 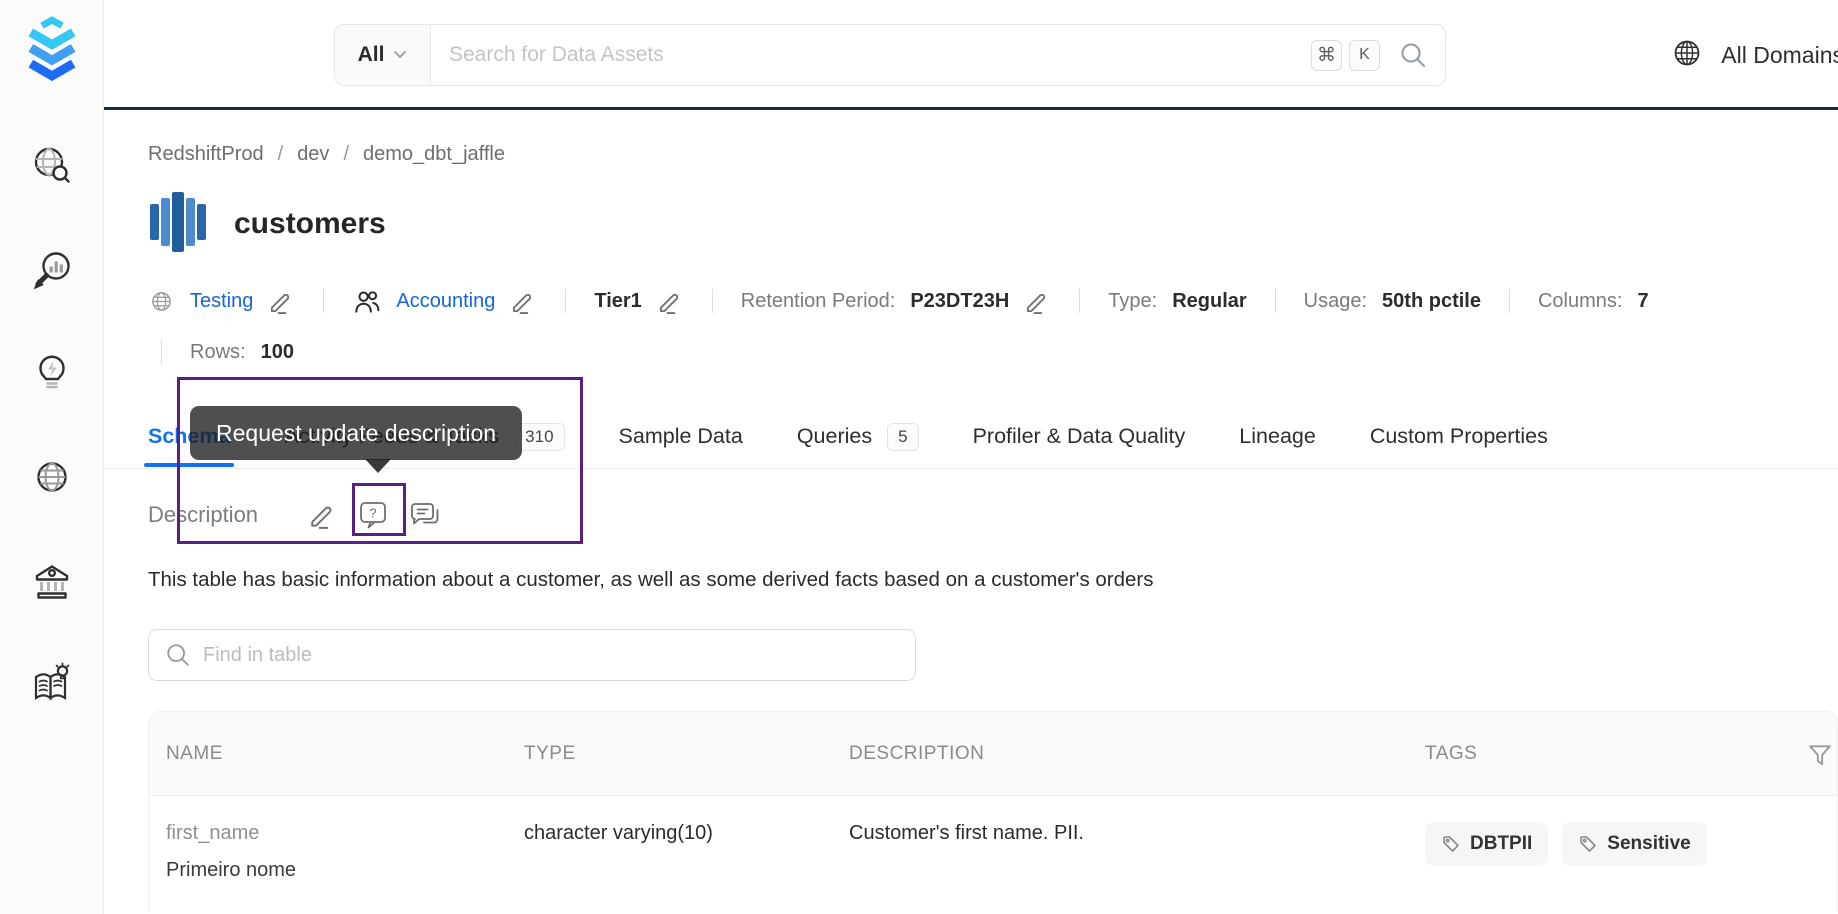 I want to click on observability-search-chart-icon, so click(x=52, y=269).